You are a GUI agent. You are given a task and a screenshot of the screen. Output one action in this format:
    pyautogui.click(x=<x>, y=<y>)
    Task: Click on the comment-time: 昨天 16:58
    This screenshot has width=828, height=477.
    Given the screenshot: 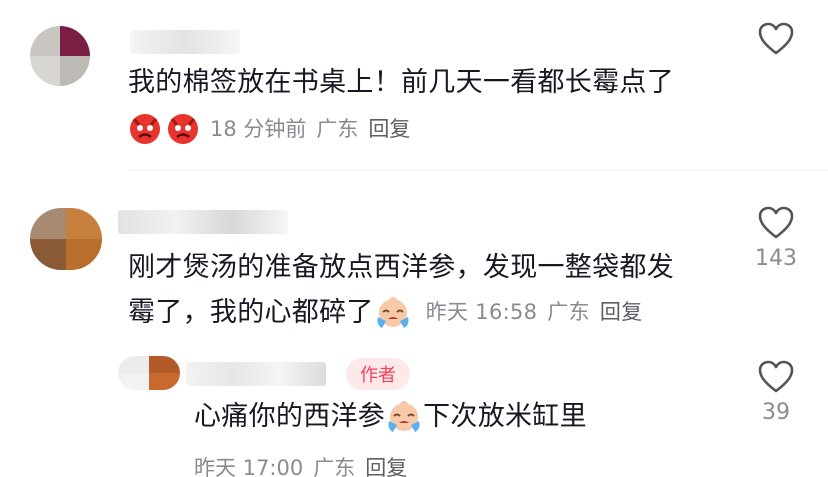 What is the action you would take?
    pyautogui.click(x=481, y=312)
    